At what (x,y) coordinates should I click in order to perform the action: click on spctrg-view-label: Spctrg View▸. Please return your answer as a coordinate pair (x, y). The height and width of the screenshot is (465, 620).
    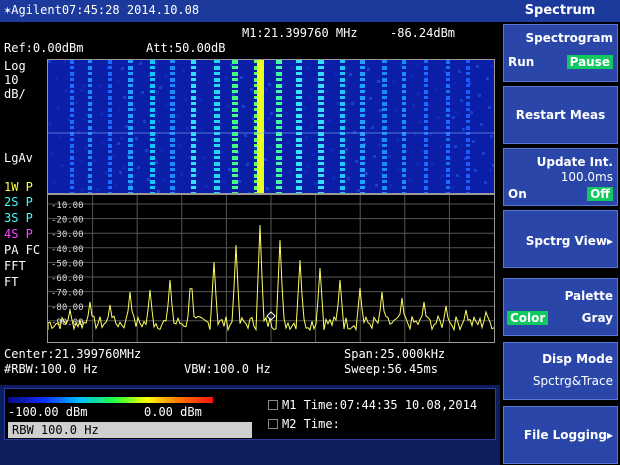
    Looking at the image, I should click on (569, 241).